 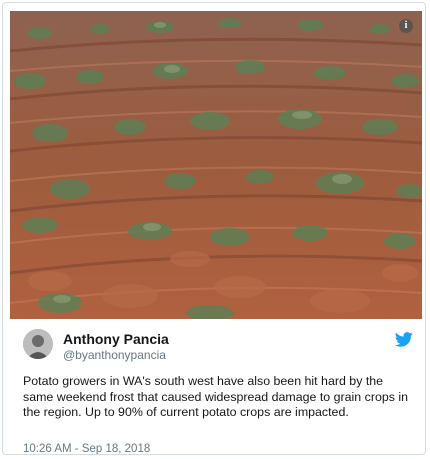 What do you see at coordinates (404, 339) in the screenshot?
I see `twitter-bird-icon` at bounding box center [404, 339].